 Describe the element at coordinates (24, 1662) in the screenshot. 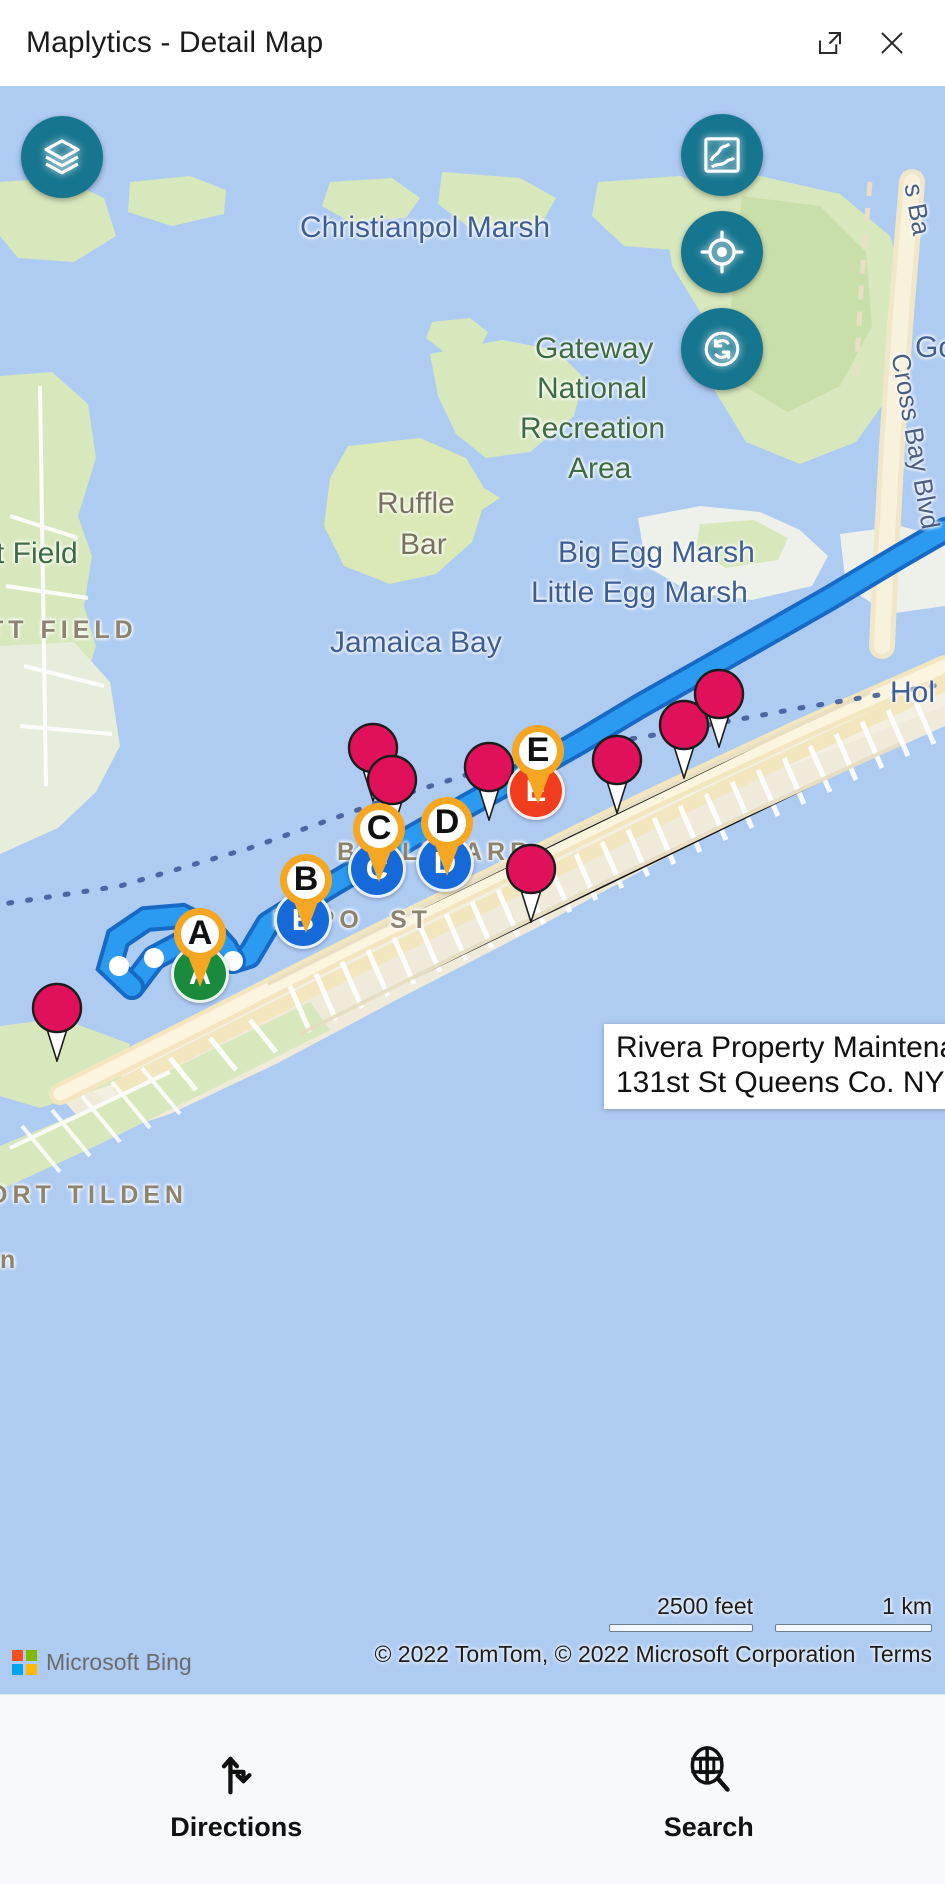

I see `microsoft-logo-icon` at that location.